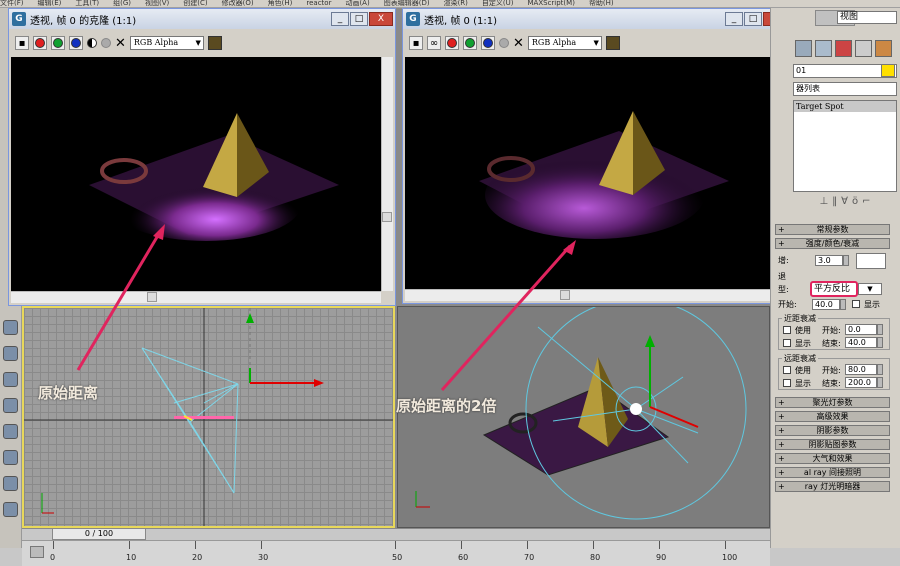 Image resolution: width=900 pixels, height=566 pixels. I want to click on far-use-label: 使用, so click(803, 370).